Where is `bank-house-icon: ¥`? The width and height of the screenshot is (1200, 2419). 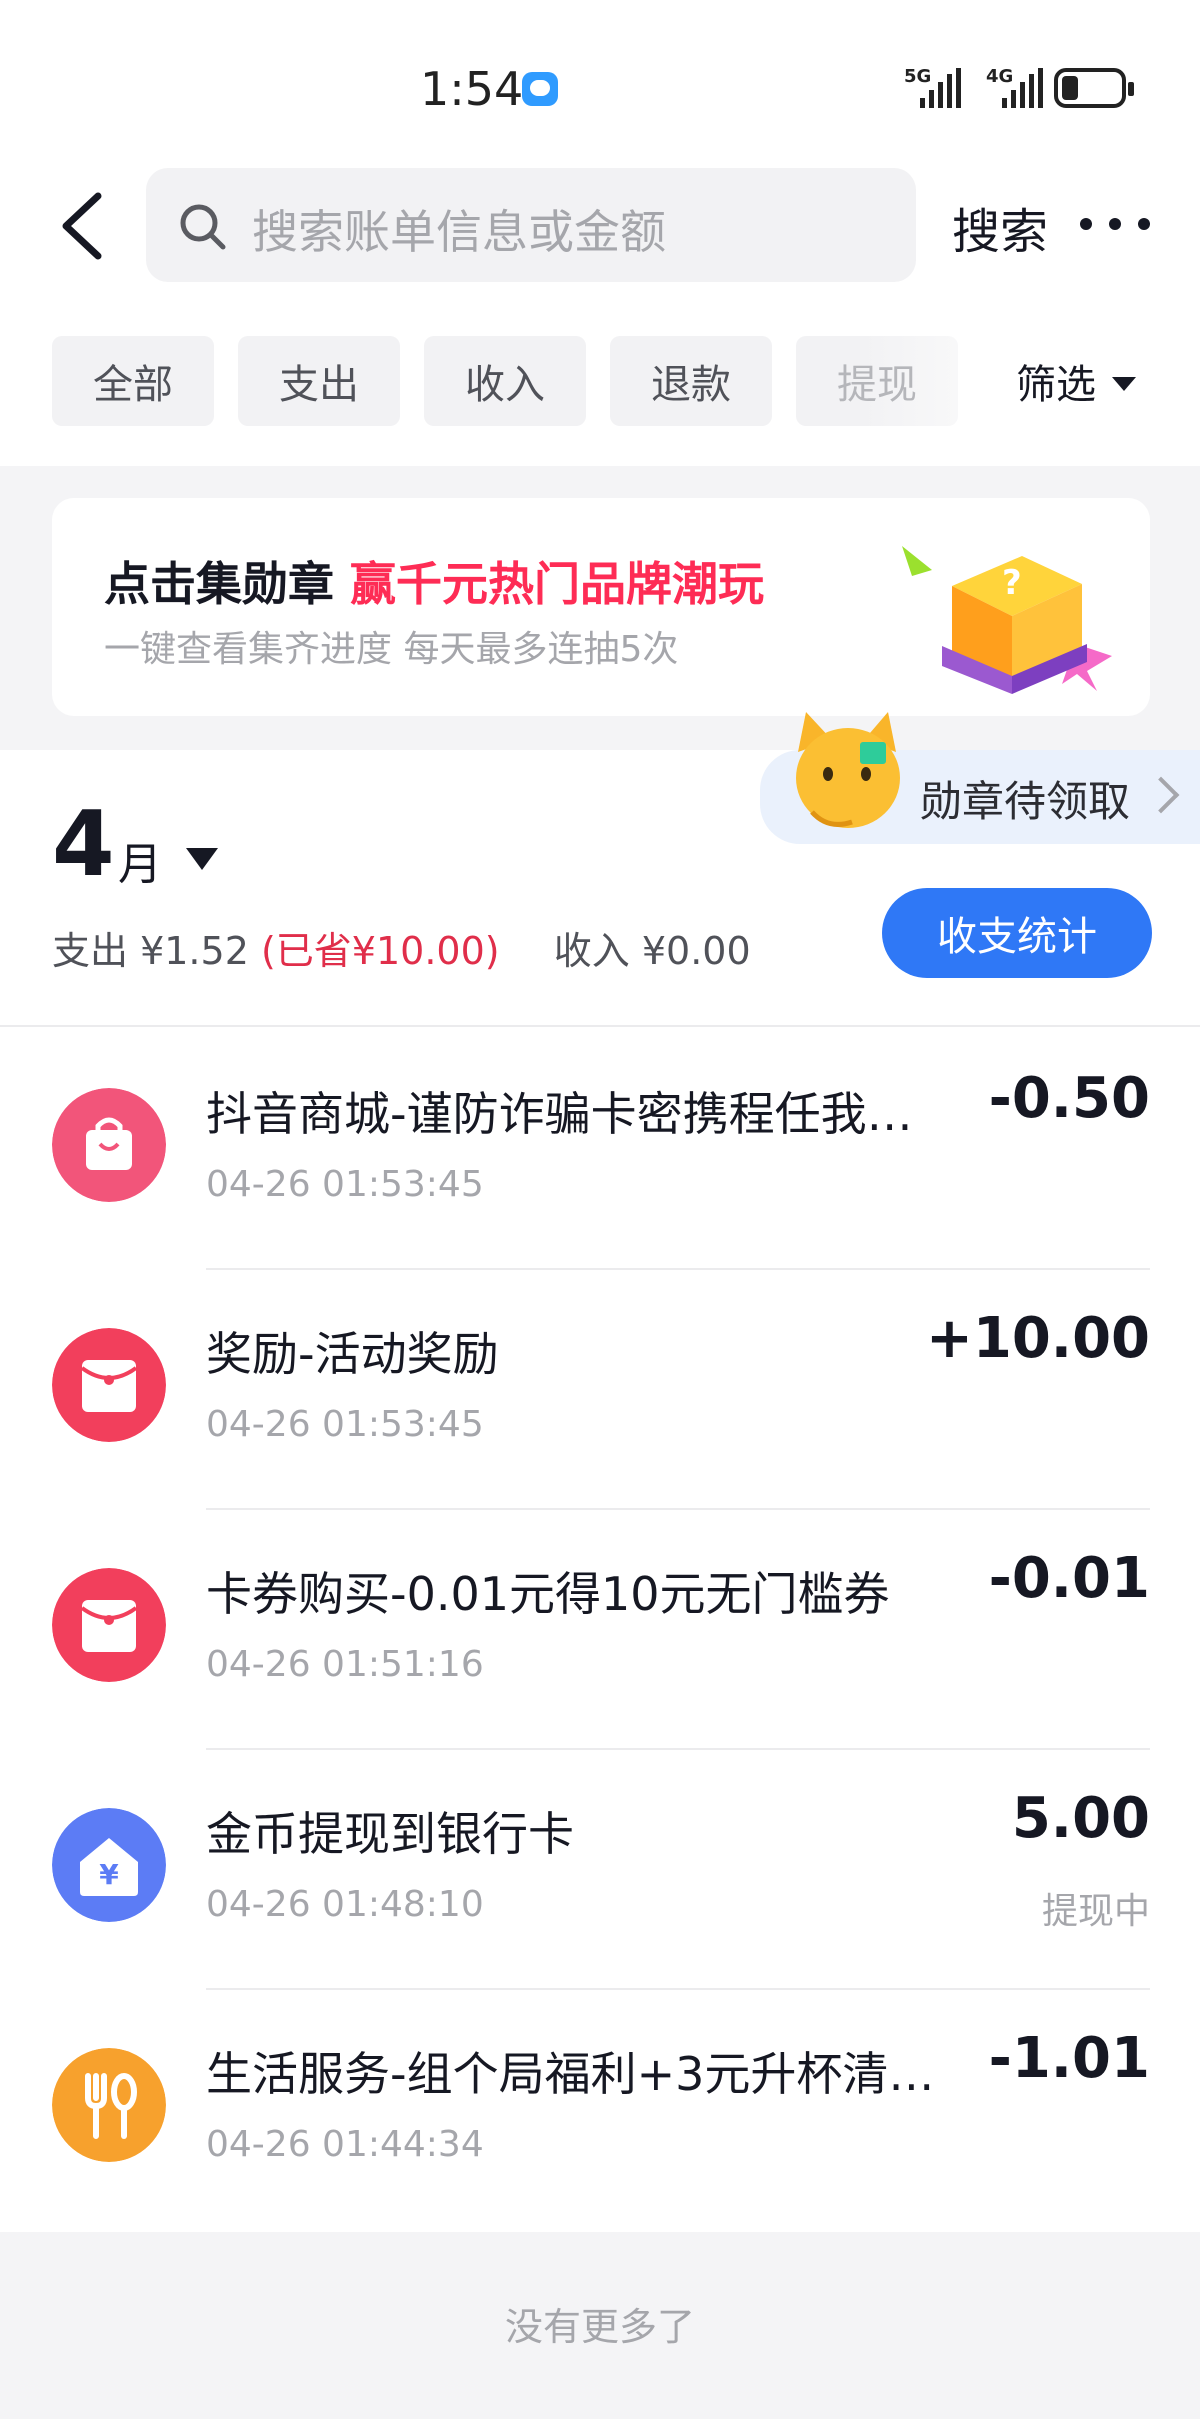 bank-house-icon: ¥ is located at coordinates (109, 1865).